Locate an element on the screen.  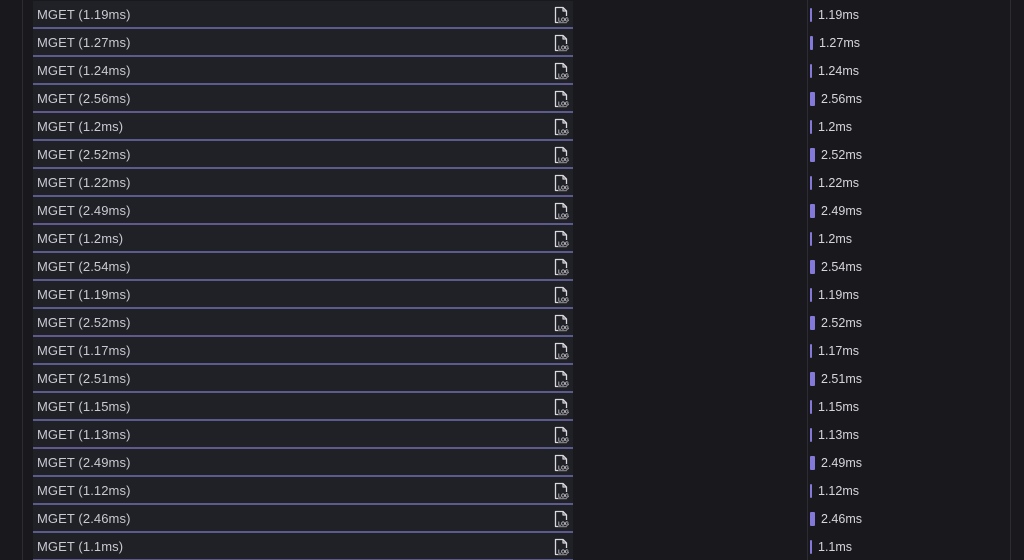
span-row: MGET (1.13ms) LOG 1.13ms is located at coordinates (446, 435).